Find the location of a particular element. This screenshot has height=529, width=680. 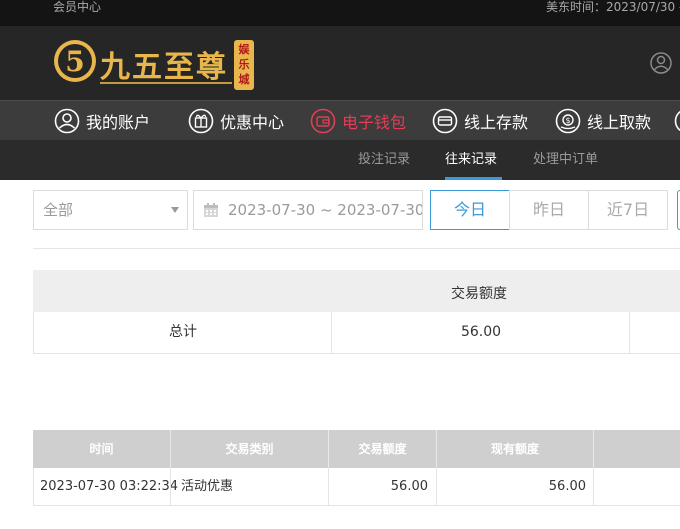

tab-bet-records: 投注记录 is located at coordinates (384, 160).